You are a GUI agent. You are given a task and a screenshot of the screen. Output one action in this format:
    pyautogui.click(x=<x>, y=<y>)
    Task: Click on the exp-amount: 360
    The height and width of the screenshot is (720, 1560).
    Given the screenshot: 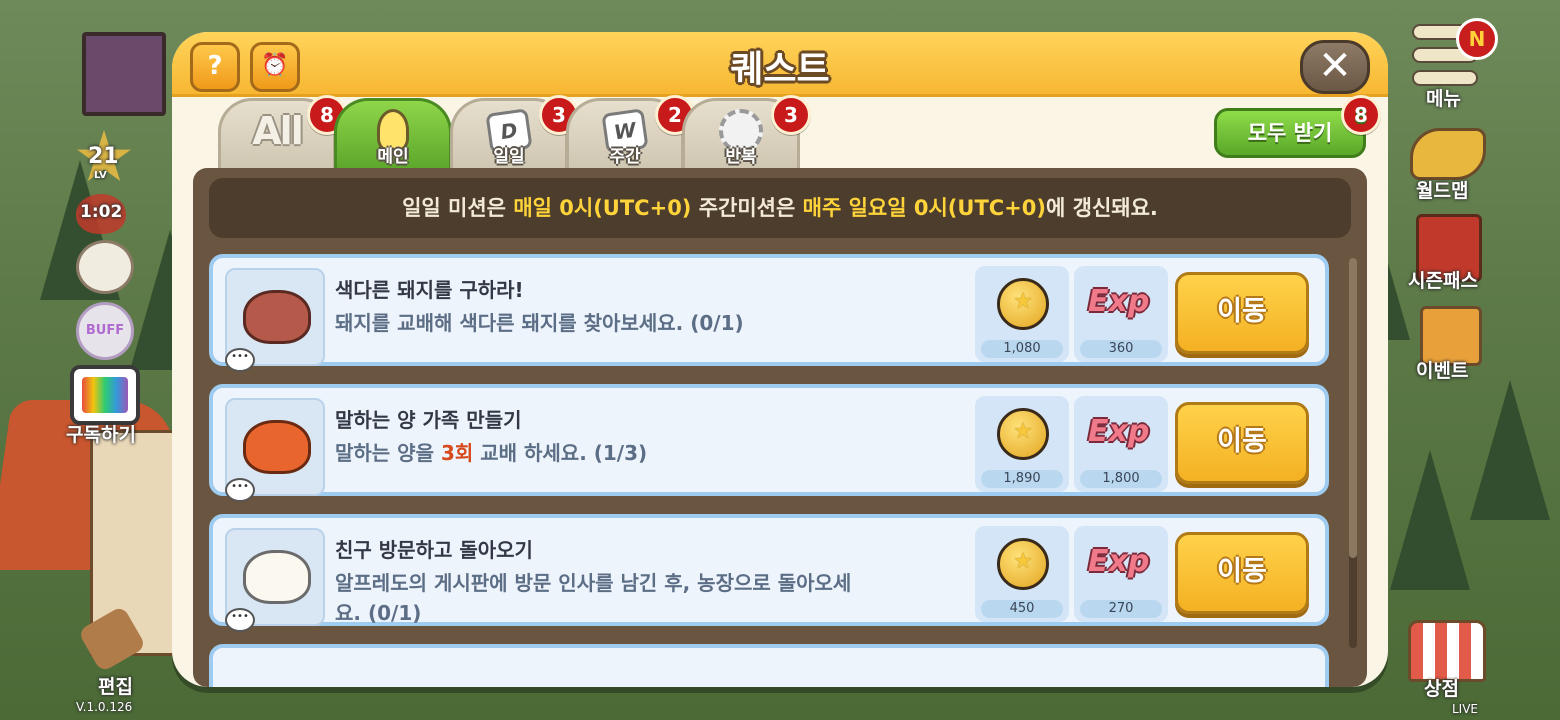 What is the action you would take?
    pyautogui.click(x=1121, y=349)
    